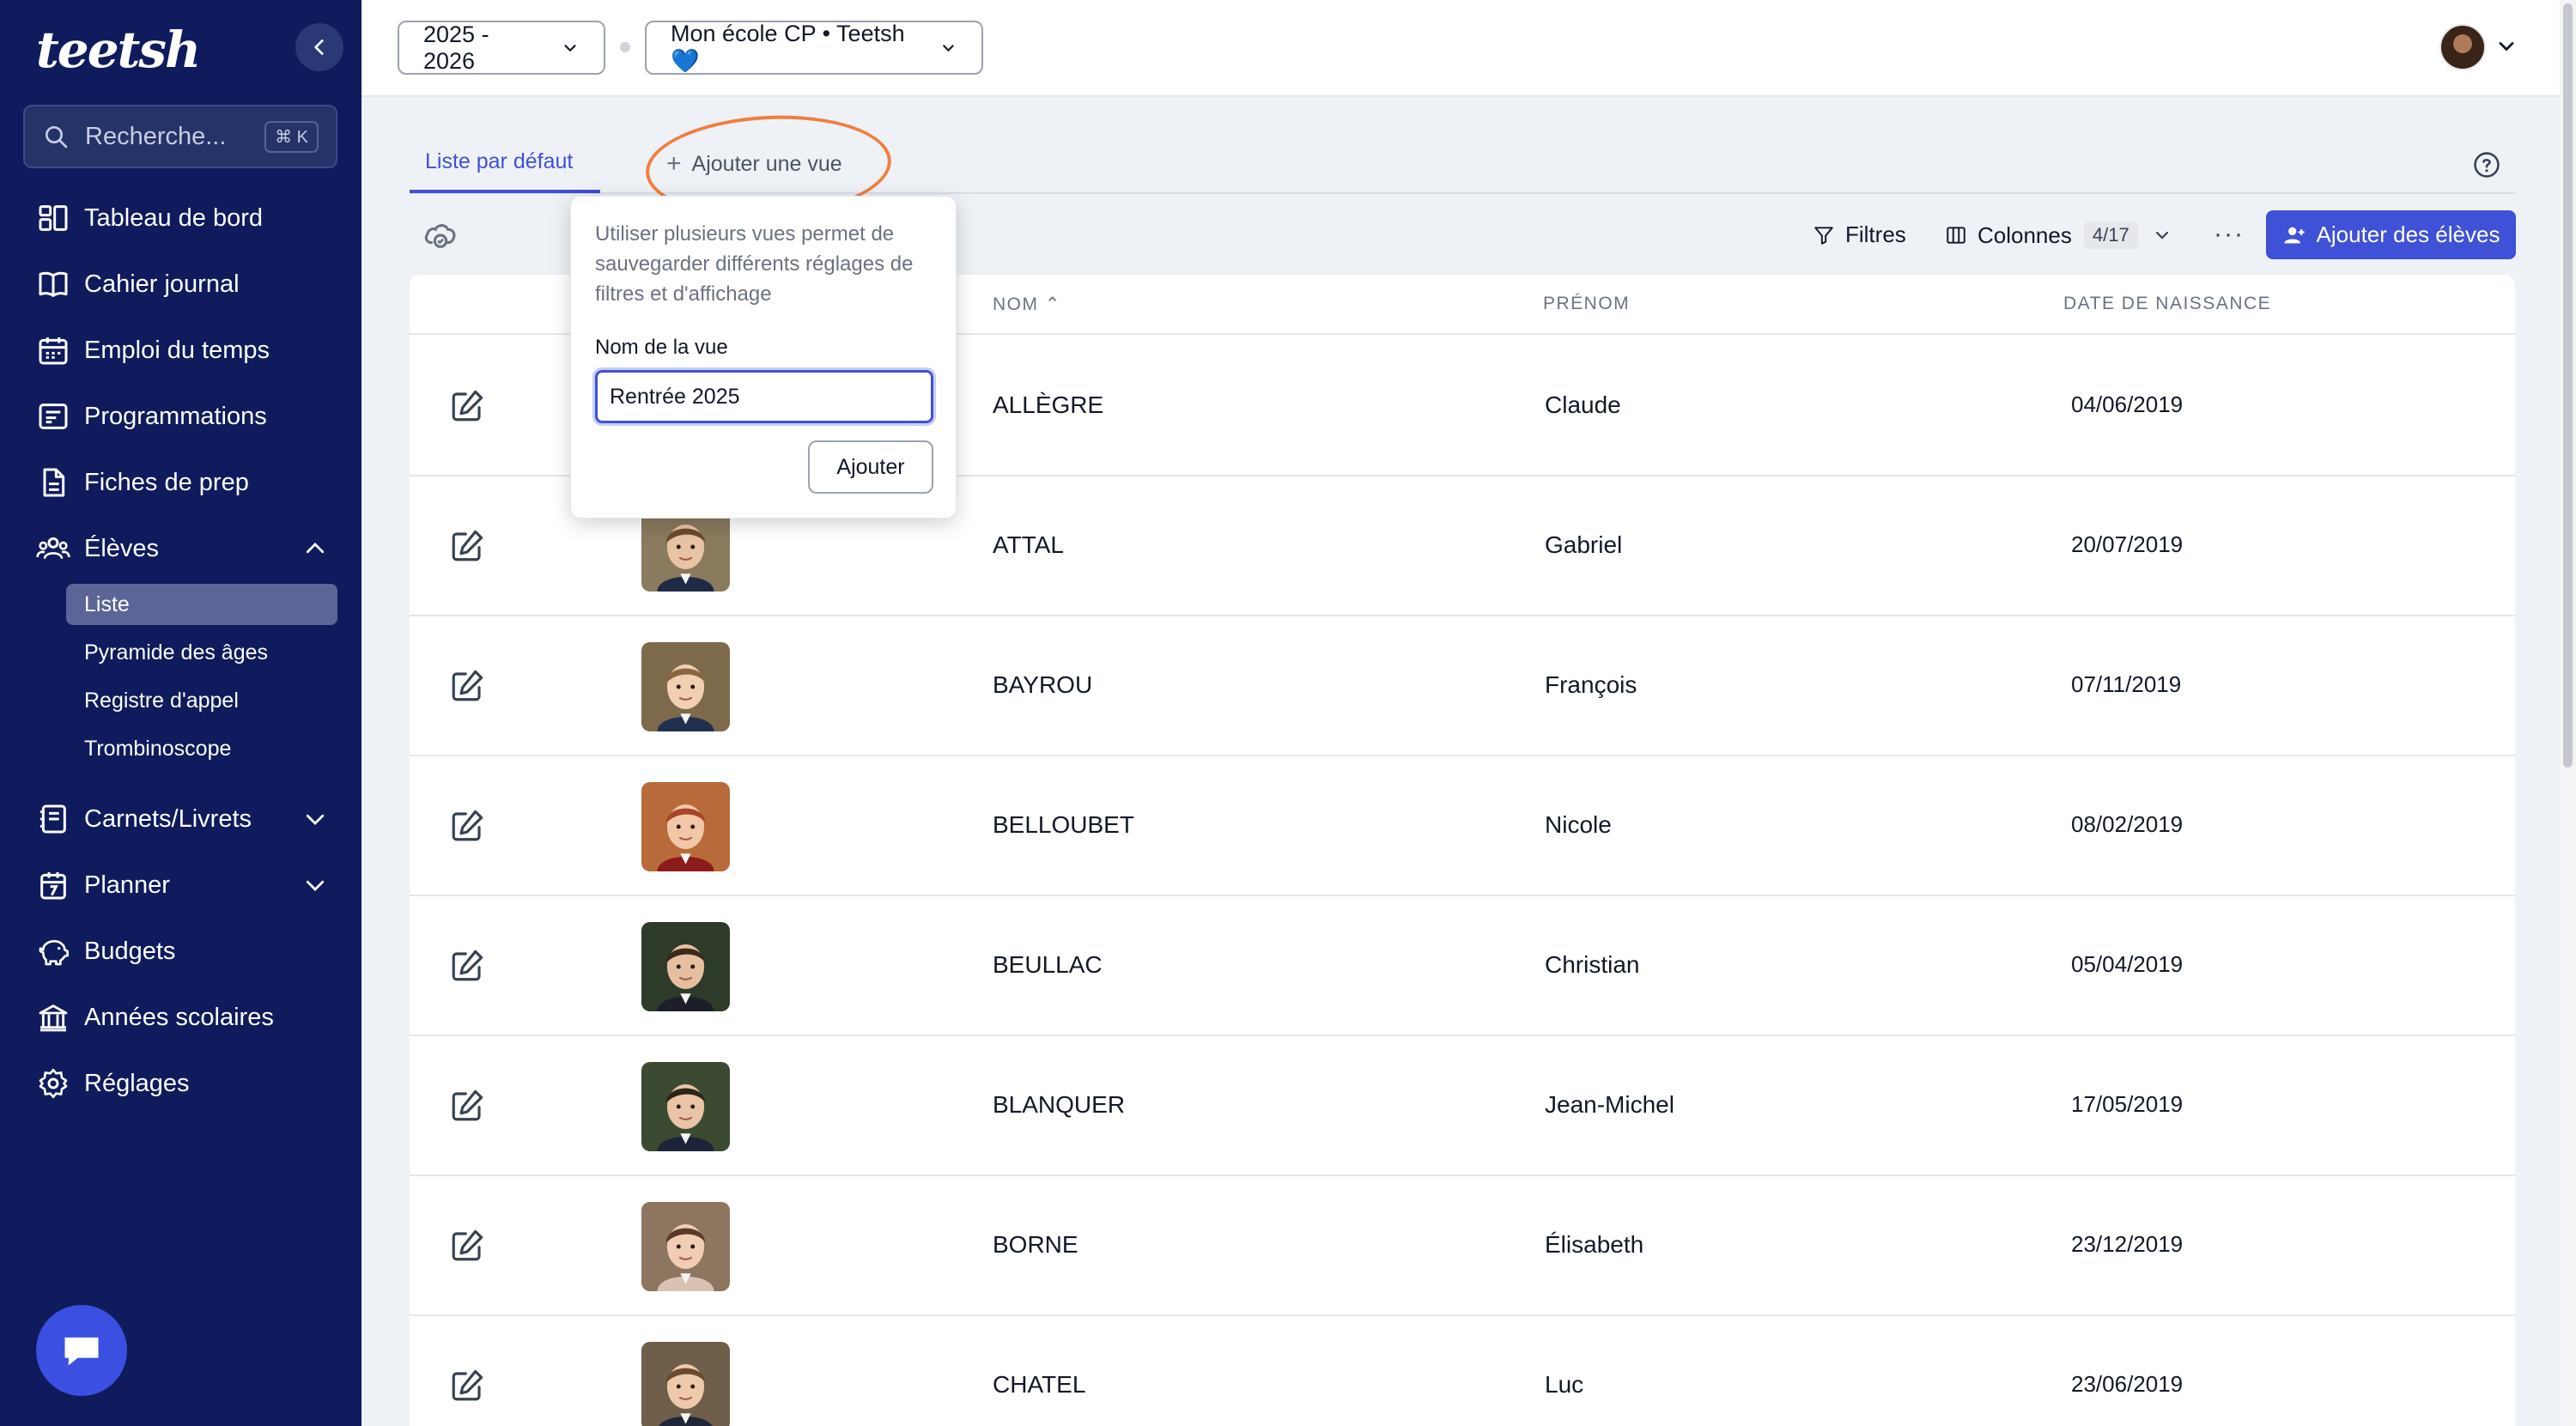  I want to click on table-row: BELLOUBET Nicole 08/02/2019, so click(1462, 826).